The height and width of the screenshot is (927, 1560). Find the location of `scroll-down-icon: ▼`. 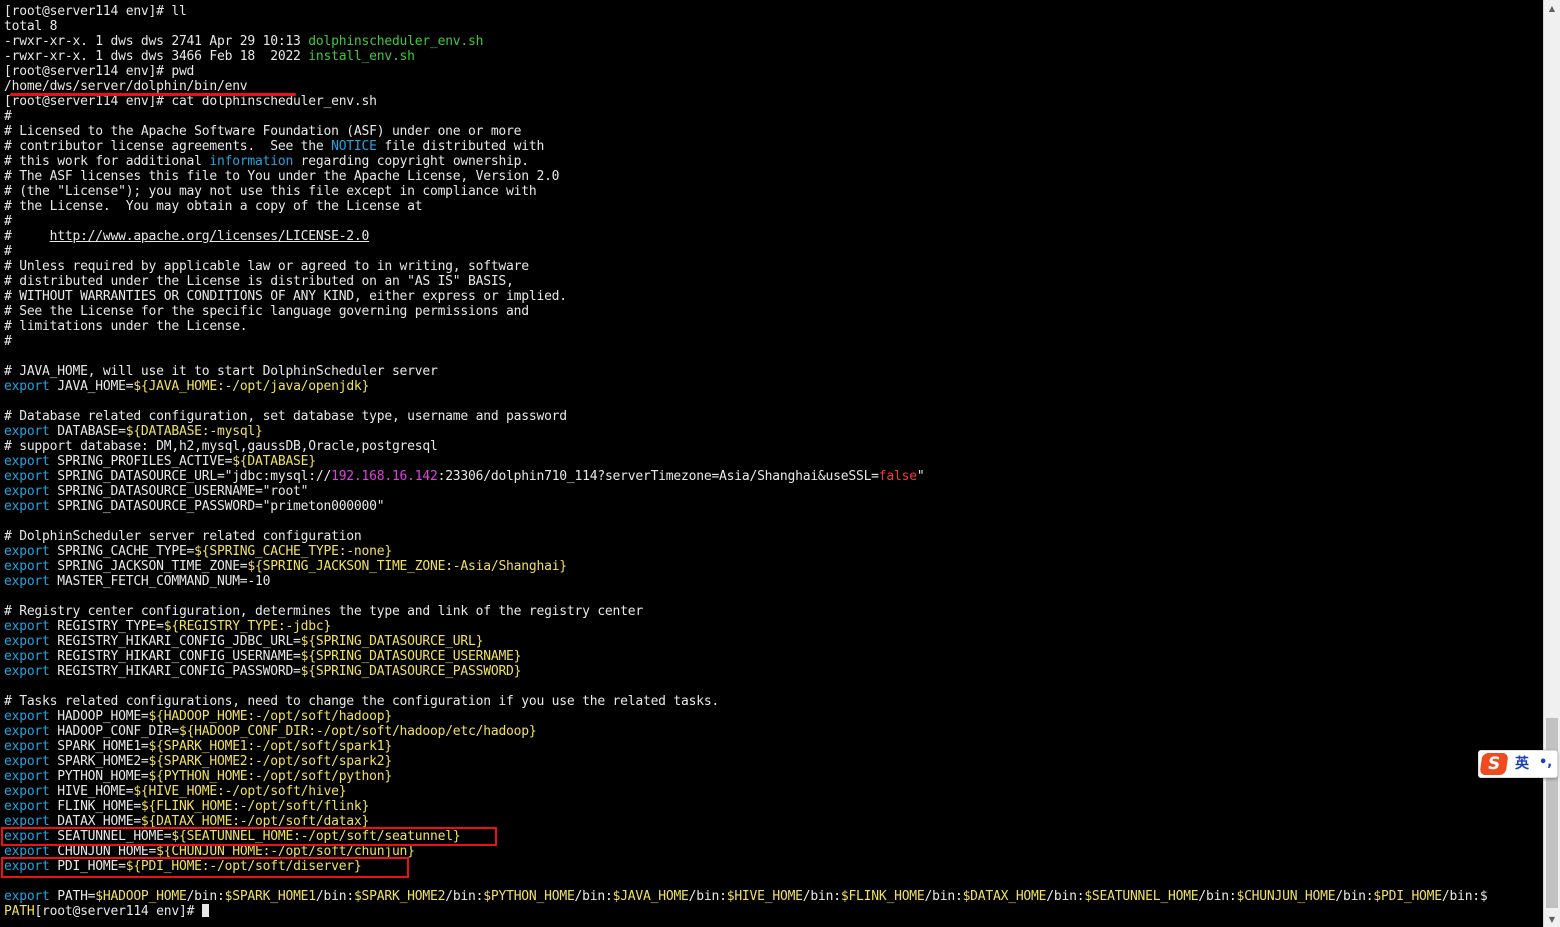

scroll-down-icon: ▼ is located at coordinates (1552, 919).